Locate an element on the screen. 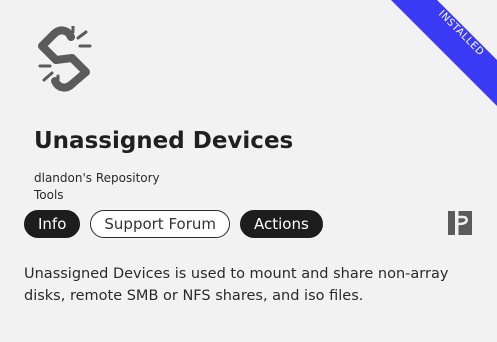  plugin-icon is located at coordinates (460, 223).